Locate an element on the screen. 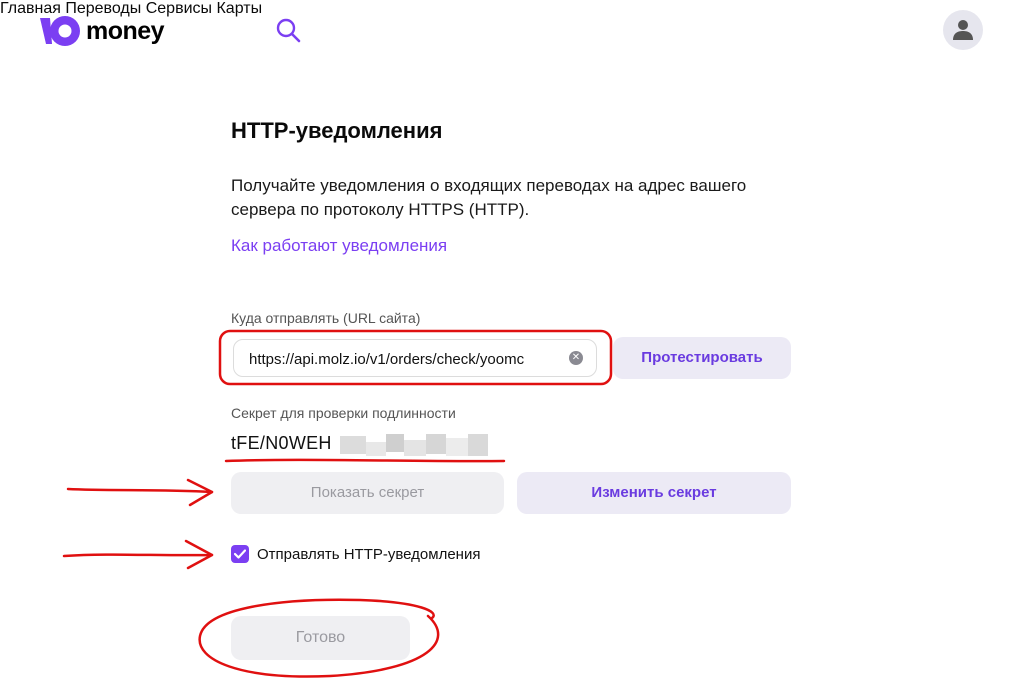 This screenshot has width=1018, height=692. page-title: HTTP-уведомления is located at coordinates (337, 130).